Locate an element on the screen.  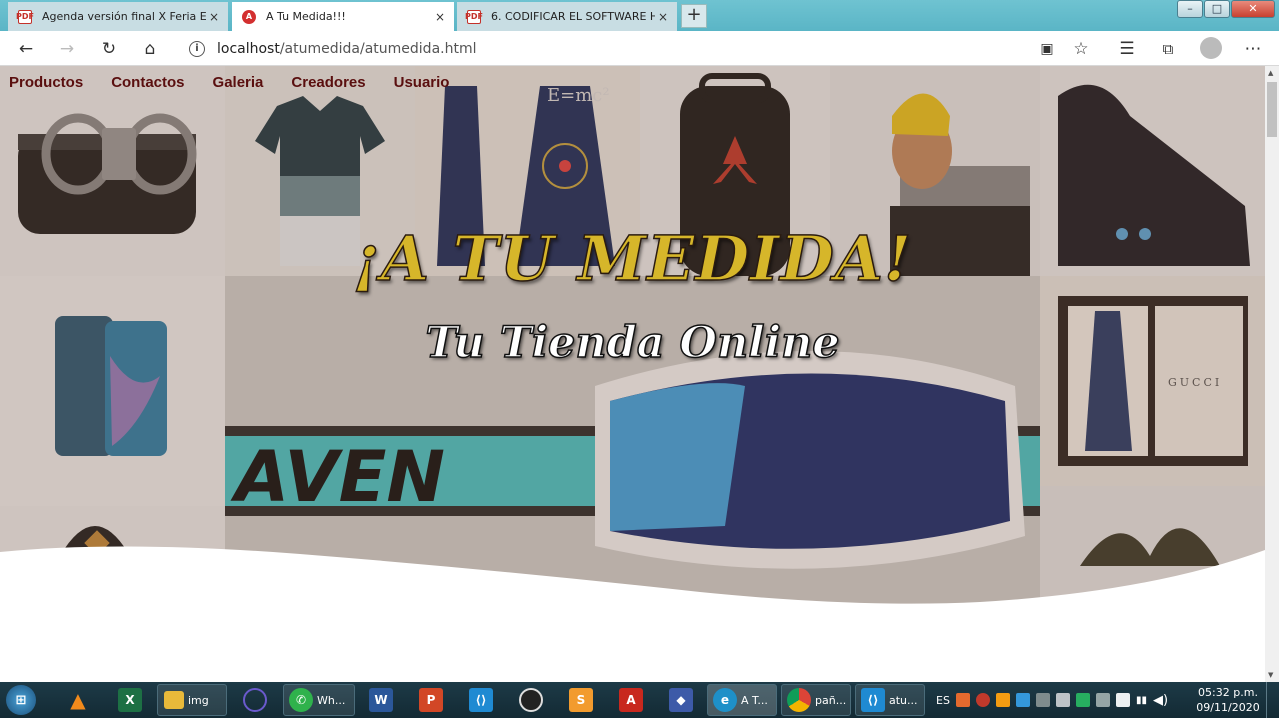
nav-productos: Productos is located at coordinates (46, 82).